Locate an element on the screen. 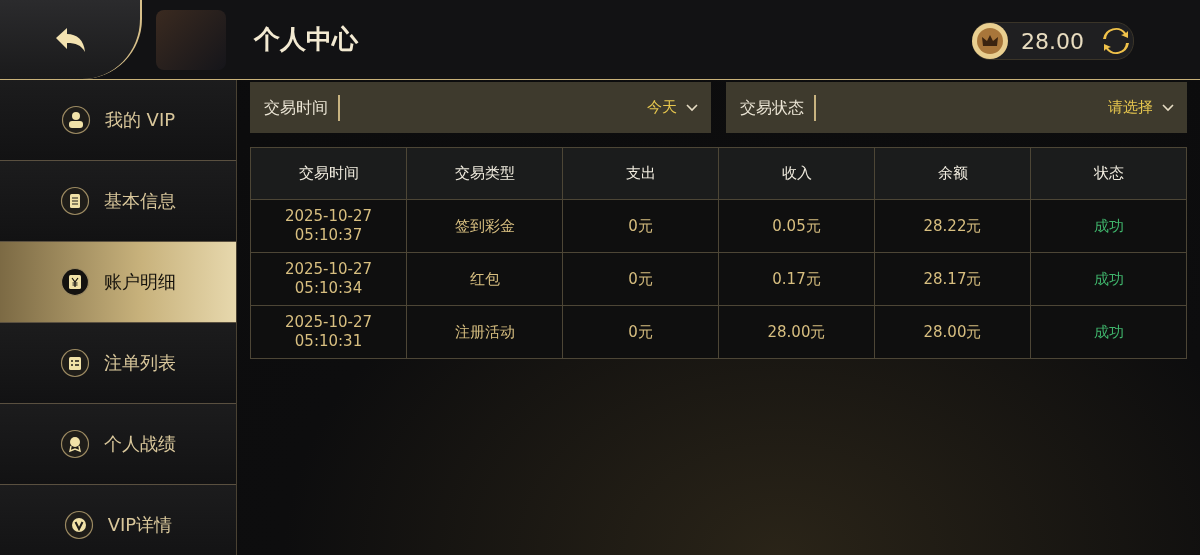 The width and height of the screenshot is (1200, 555). table-cell: 28.22元 is located at coordinates (952, 226).